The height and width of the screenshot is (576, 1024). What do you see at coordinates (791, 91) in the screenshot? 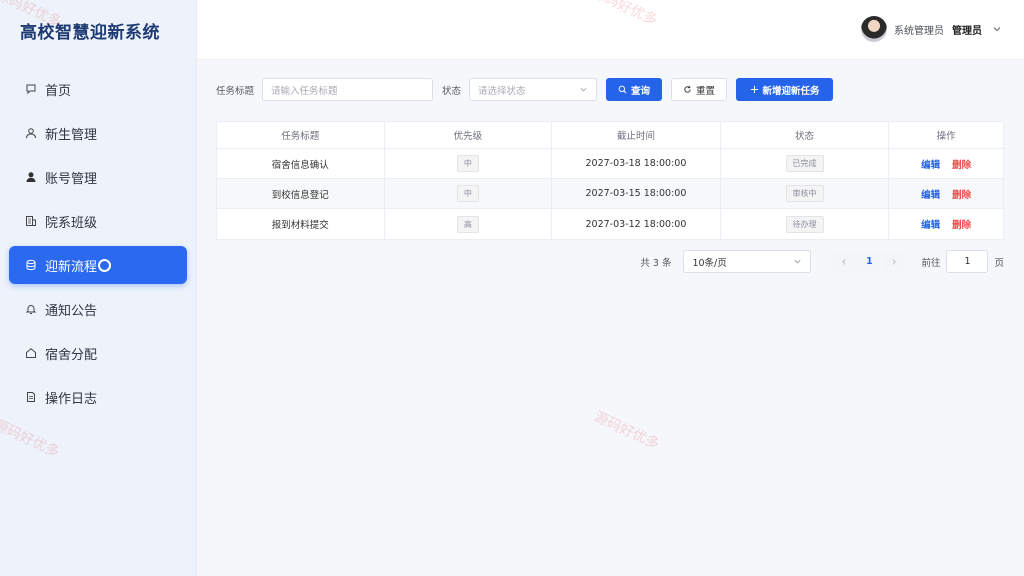
I see `add-task-button-label: 新增迎新任务` at bounding box center [791, 91].